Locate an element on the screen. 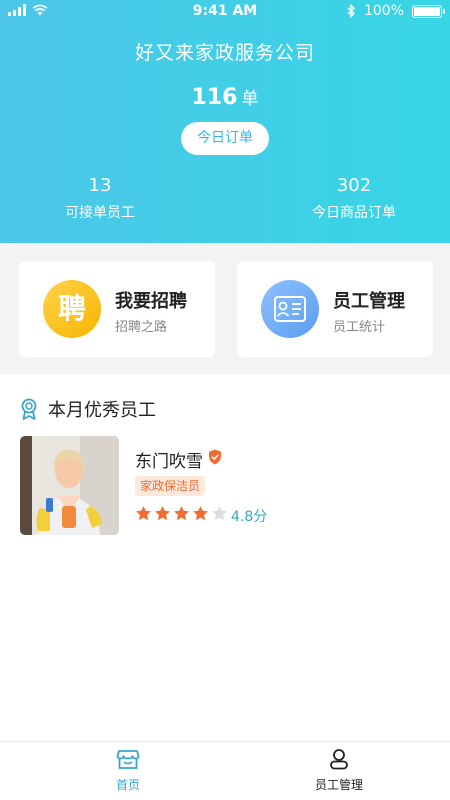 The image size is (450, 800). recruit-card: 聘 我要招聘 招聘之路 is located at coordinates (117, 309).